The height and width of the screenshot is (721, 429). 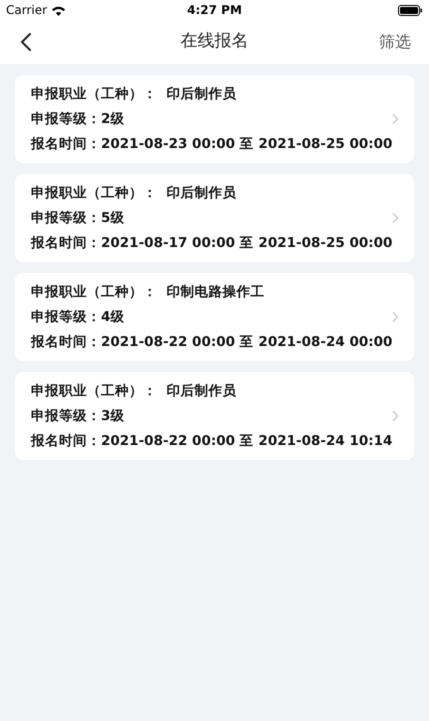 I want to click on status-time: 4:27 PM, so click(x=214, y=10).